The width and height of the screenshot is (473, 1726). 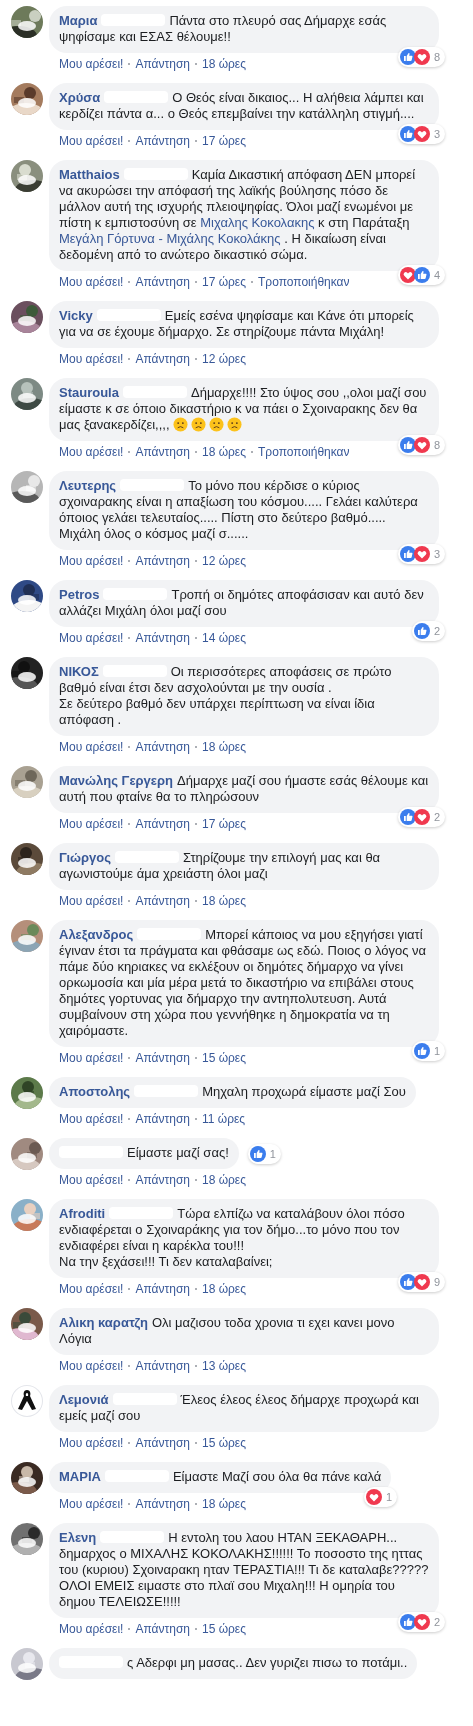 What do you see at coordinates (257, 222) in the screenshot?
I see `page-link: Μιχαλης Κοκολακης` at bounding box center [257, 222].